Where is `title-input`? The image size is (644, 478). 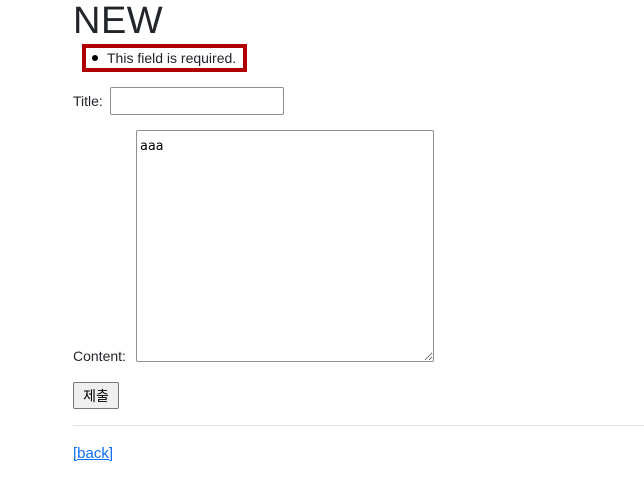
title-input is located at coordinates (197, 101).